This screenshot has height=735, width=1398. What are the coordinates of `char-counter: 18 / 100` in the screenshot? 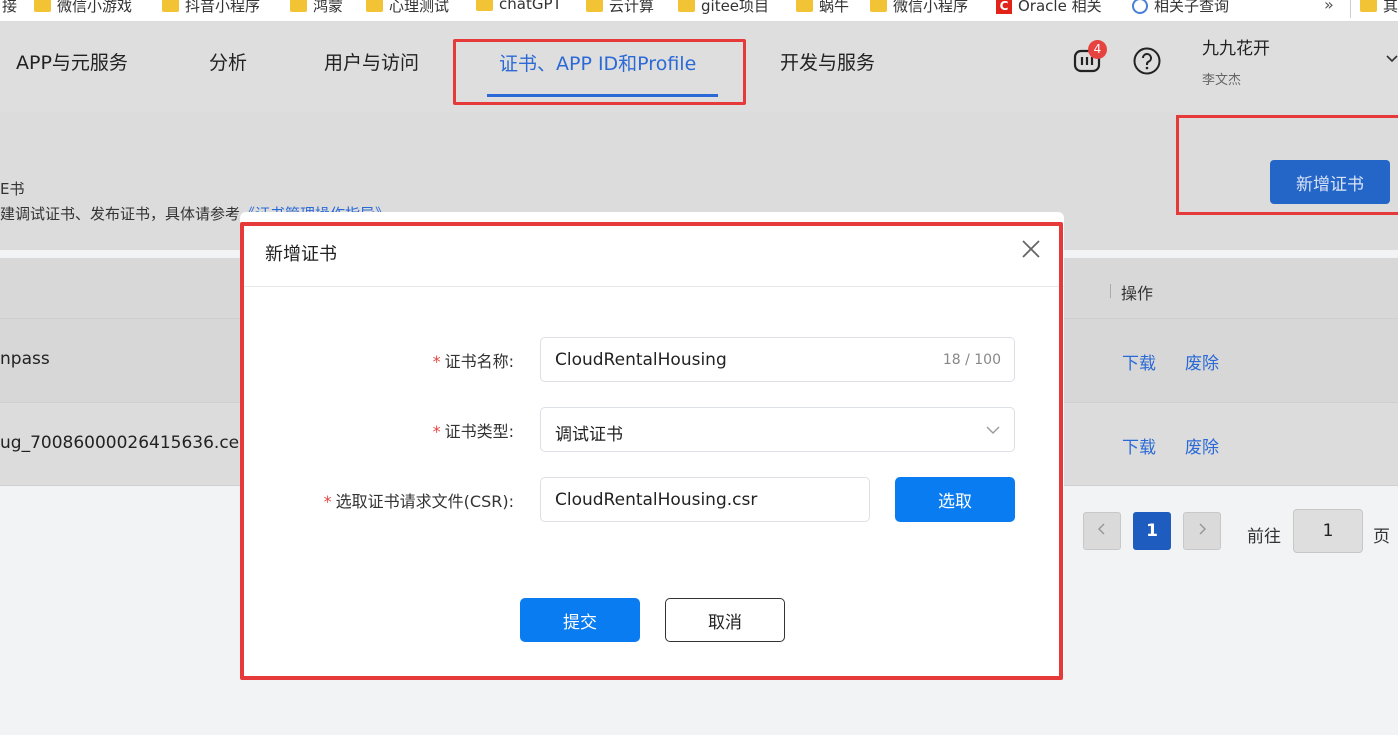 It's located at (971, 360).